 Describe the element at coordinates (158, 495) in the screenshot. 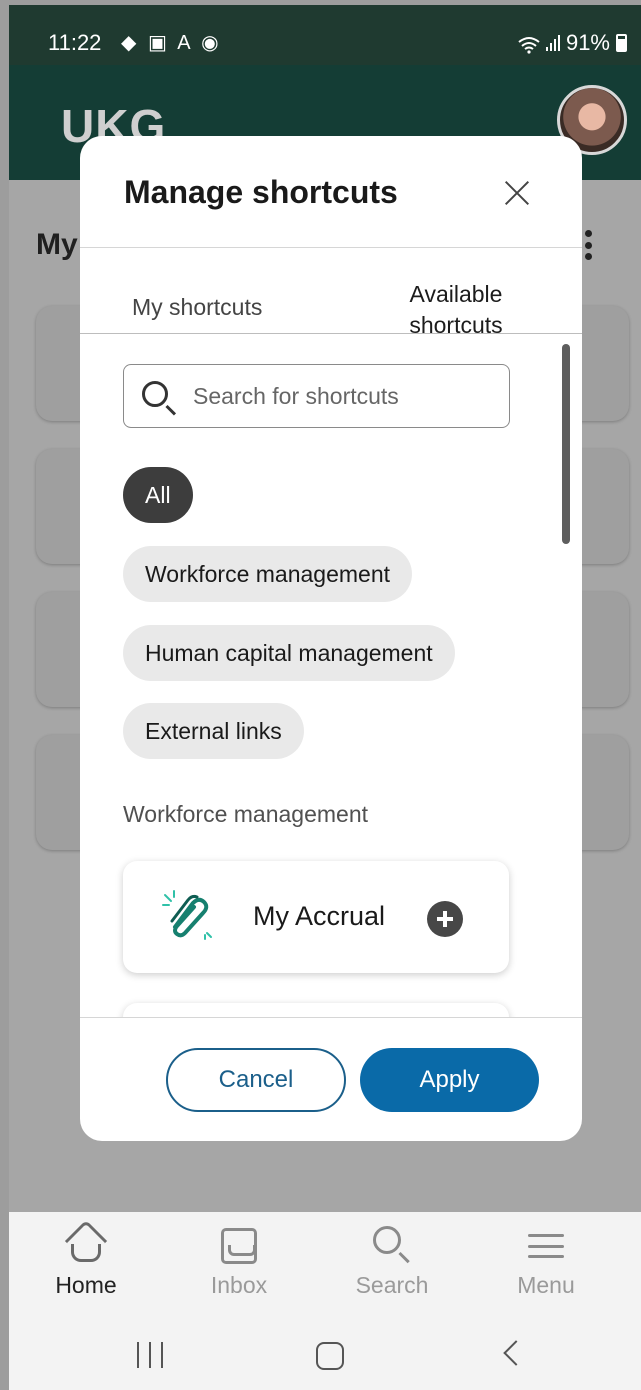

I see `filter-chip-all: All` at that location.